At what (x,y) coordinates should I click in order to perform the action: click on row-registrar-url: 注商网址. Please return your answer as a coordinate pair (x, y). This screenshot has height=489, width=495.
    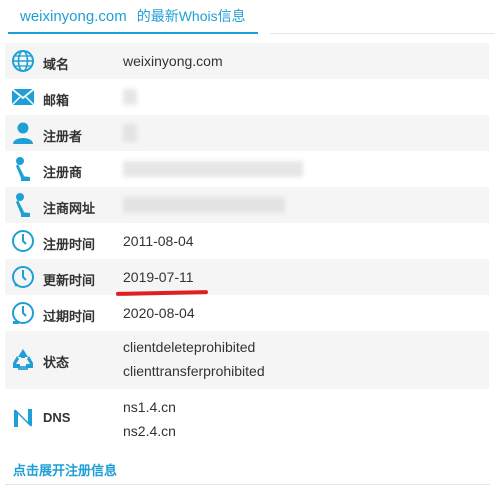
    Looking at the image, I should click on (247, 205).